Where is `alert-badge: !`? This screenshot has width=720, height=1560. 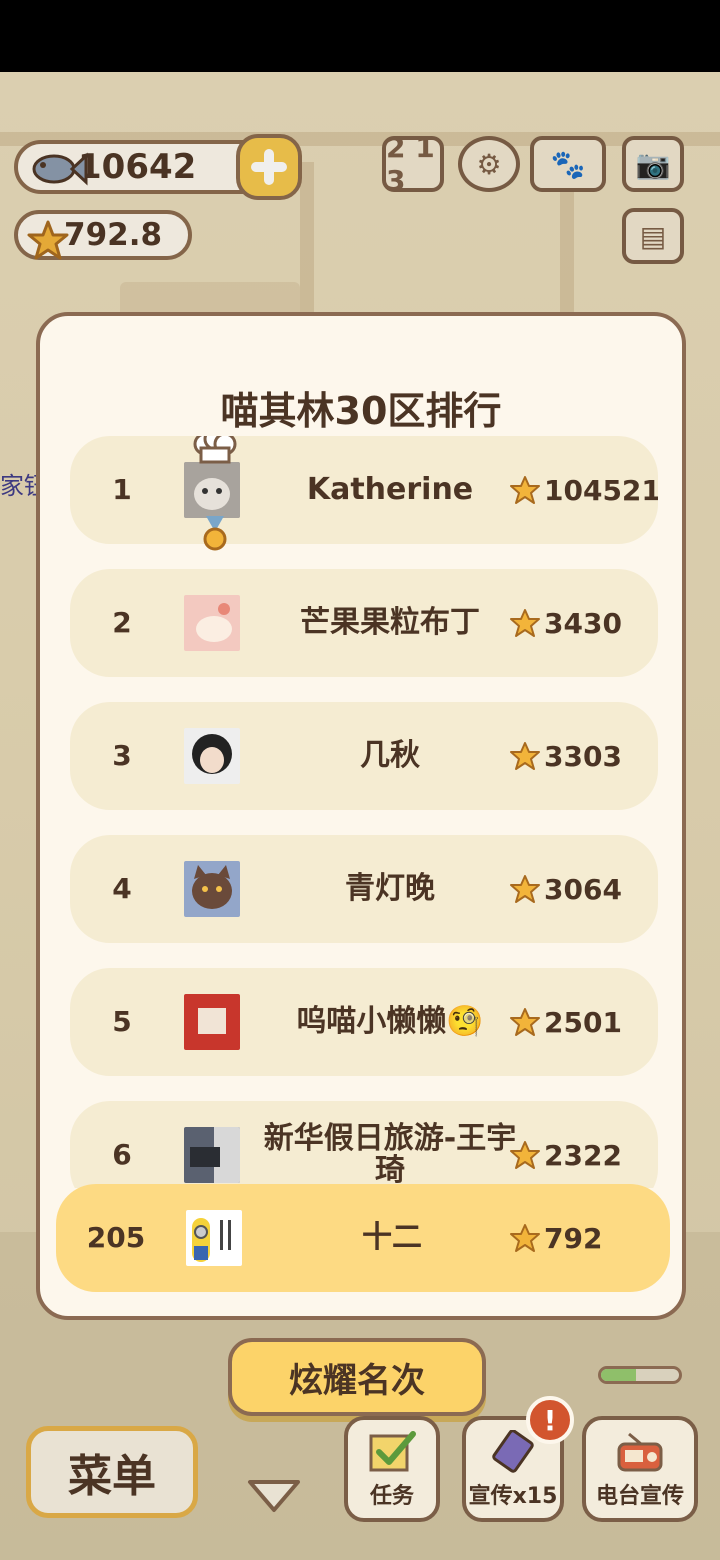 alert-badge: ! is located at coordinates (550, 1420).